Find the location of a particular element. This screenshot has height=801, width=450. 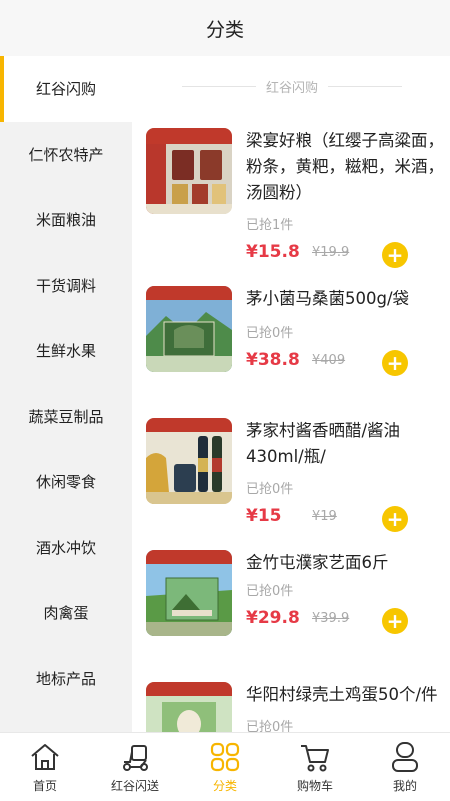

sidebar-item-label: 肉禽蛋 is located at coordinates (66, 613).